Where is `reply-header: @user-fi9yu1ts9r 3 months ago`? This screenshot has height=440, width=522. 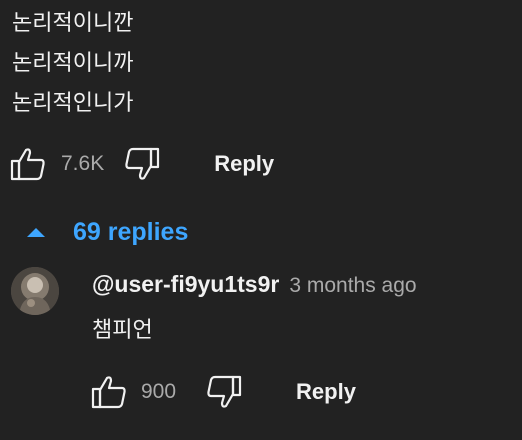 reply-header: @user-fi9yu1ts9r 3 months ago is located at coordinates (254, 284).